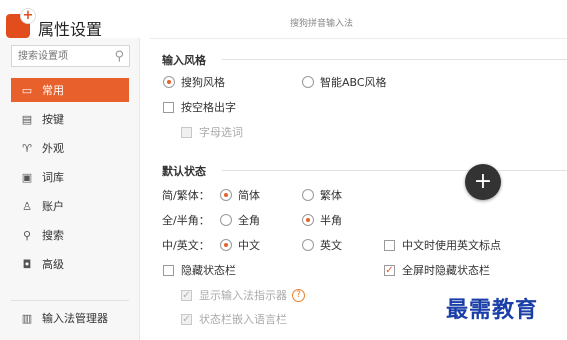 This screenshot has height=340, width=567. I want to click on full-half-label: 全/半角：, so click(186, 220).